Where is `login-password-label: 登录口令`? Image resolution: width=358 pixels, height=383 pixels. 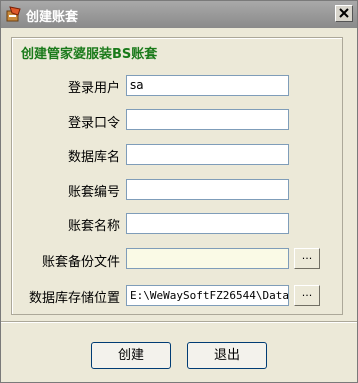
login-password-label: 登录口令 is located at coordinates (93, 123).